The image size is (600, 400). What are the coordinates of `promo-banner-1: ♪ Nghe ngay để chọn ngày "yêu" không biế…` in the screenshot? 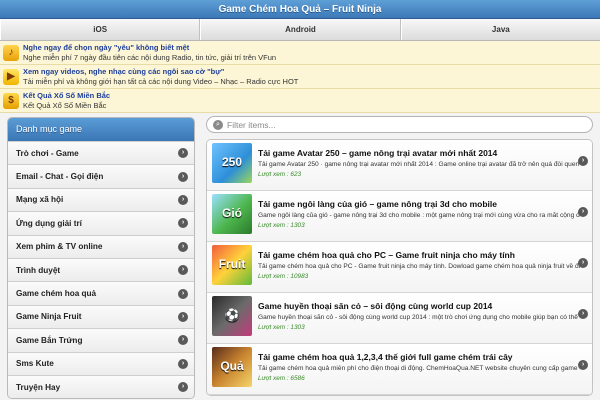 It's located at (300, 53).